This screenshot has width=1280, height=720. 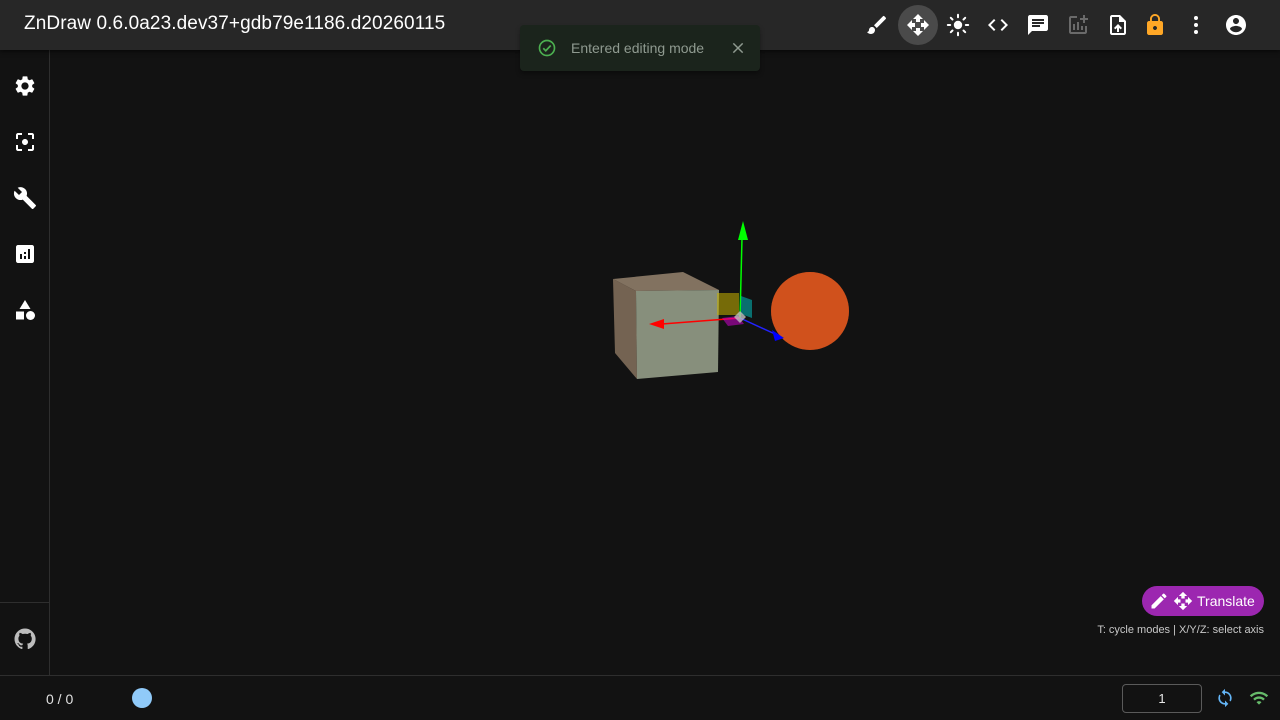 I want to click on sidebar-item-camera, so click(x=25, y=142).